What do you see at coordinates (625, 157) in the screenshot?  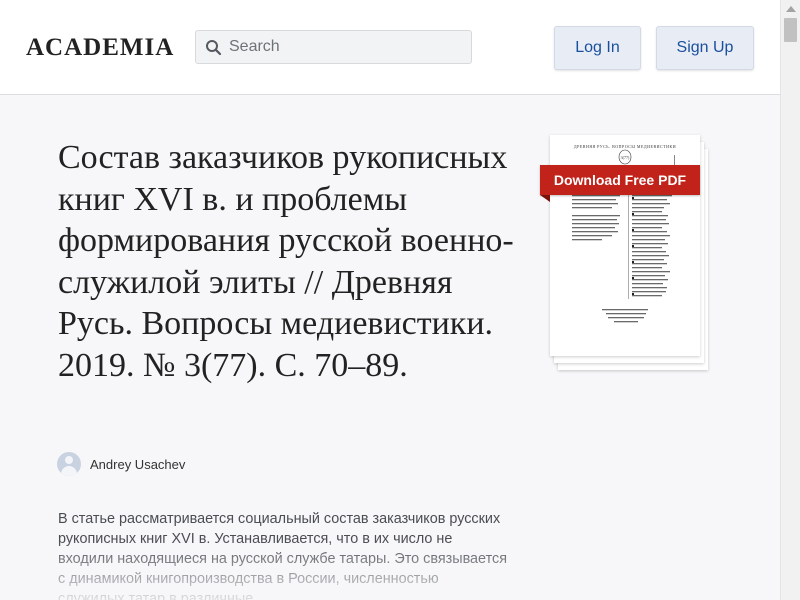 I see `pdf-page-number: 3(77)` at bounding box center [625, 157].